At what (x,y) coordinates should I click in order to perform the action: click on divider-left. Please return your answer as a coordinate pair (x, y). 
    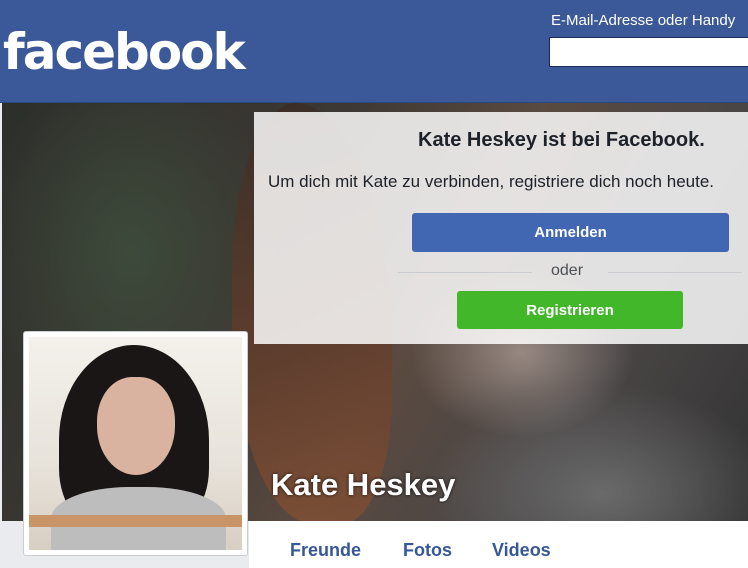
    Looking at the image, I should click on (465, 272).